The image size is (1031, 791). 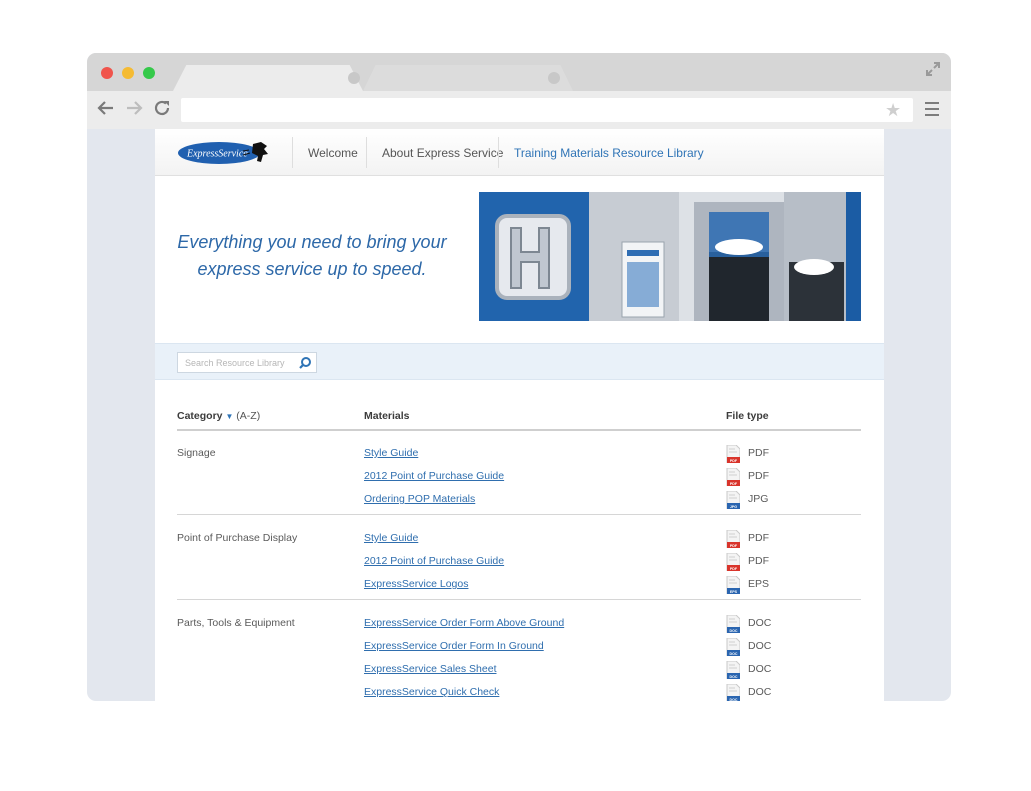 I want to click on search-bar: Search Resource Library, so click(x=519, y=361).